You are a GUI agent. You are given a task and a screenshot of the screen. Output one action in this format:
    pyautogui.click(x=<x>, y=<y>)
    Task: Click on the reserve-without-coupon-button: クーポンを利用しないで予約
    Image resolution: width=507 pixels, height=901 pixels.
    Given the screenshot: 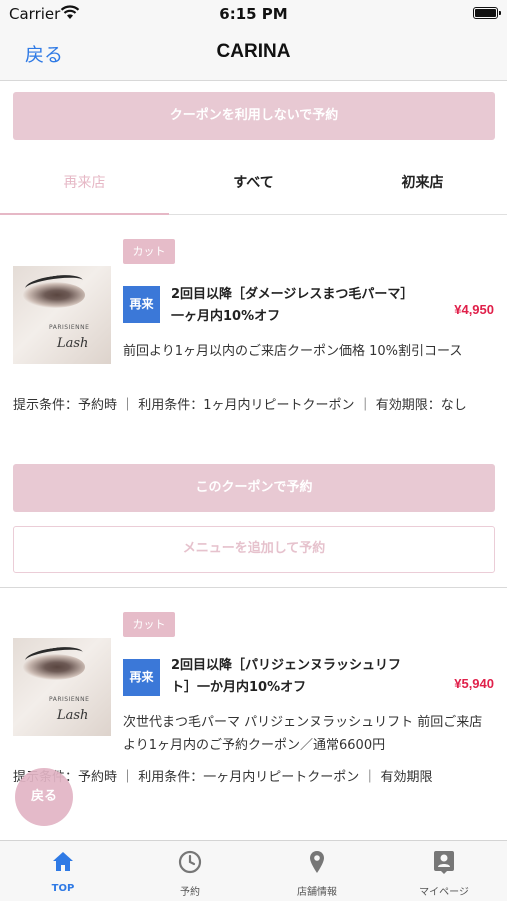 What is the action you would take?
    pyautogui.click(x=254, y=116)
    